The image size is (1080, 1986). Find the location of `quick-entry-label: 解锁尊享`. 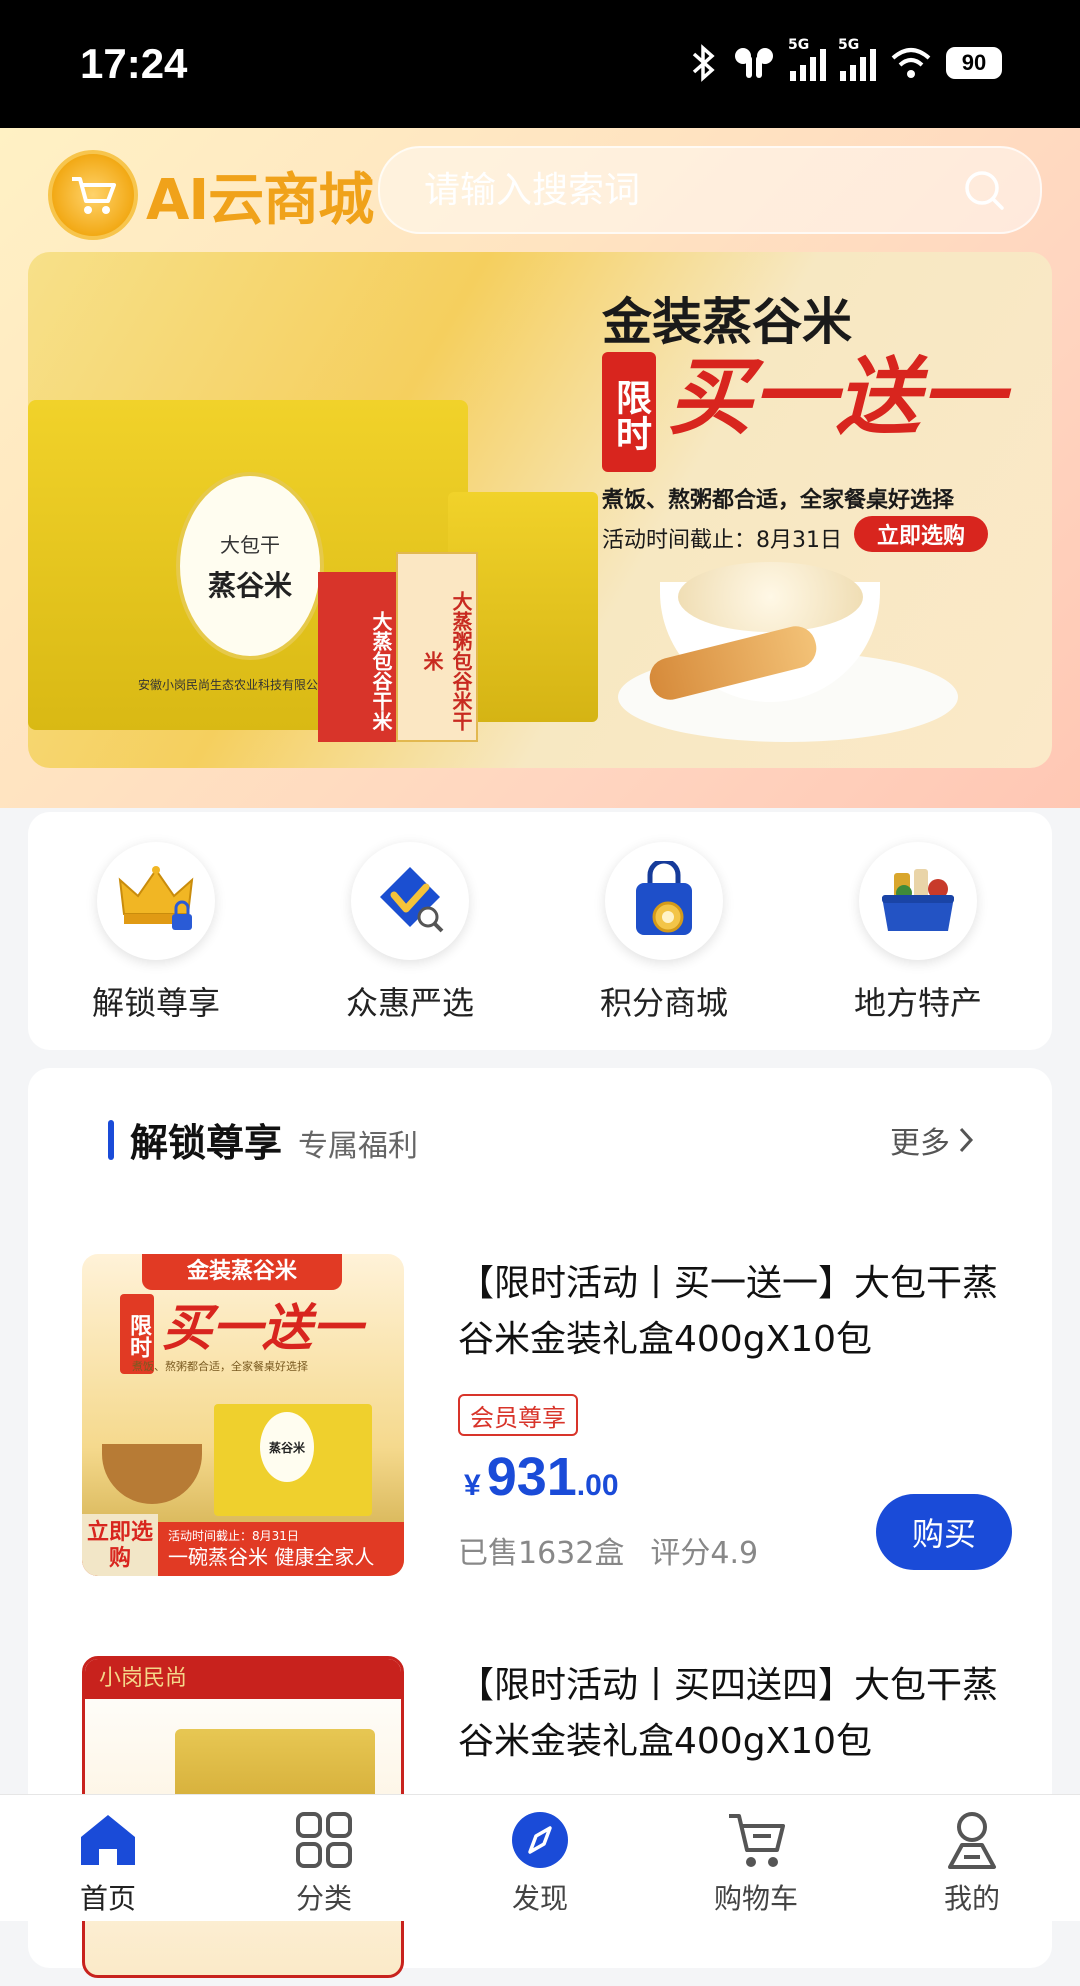

quick-entry-label: 解锁尊享 is located at coordinates (155, 1003).